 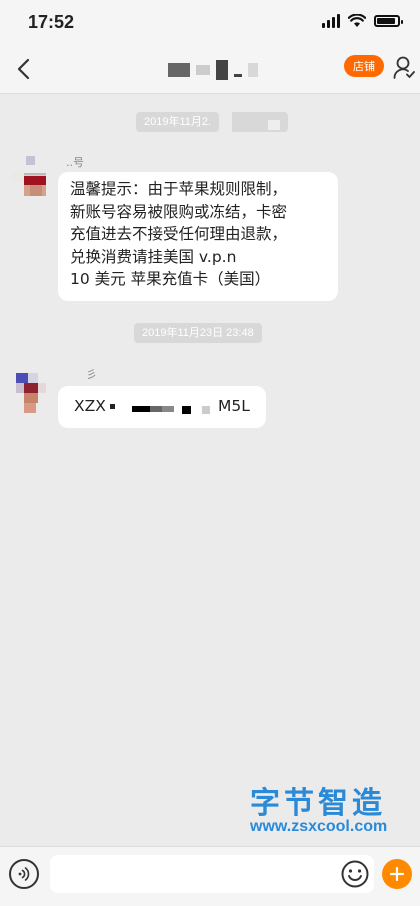 I want to click on voice-button, so click(x=24, y=874).